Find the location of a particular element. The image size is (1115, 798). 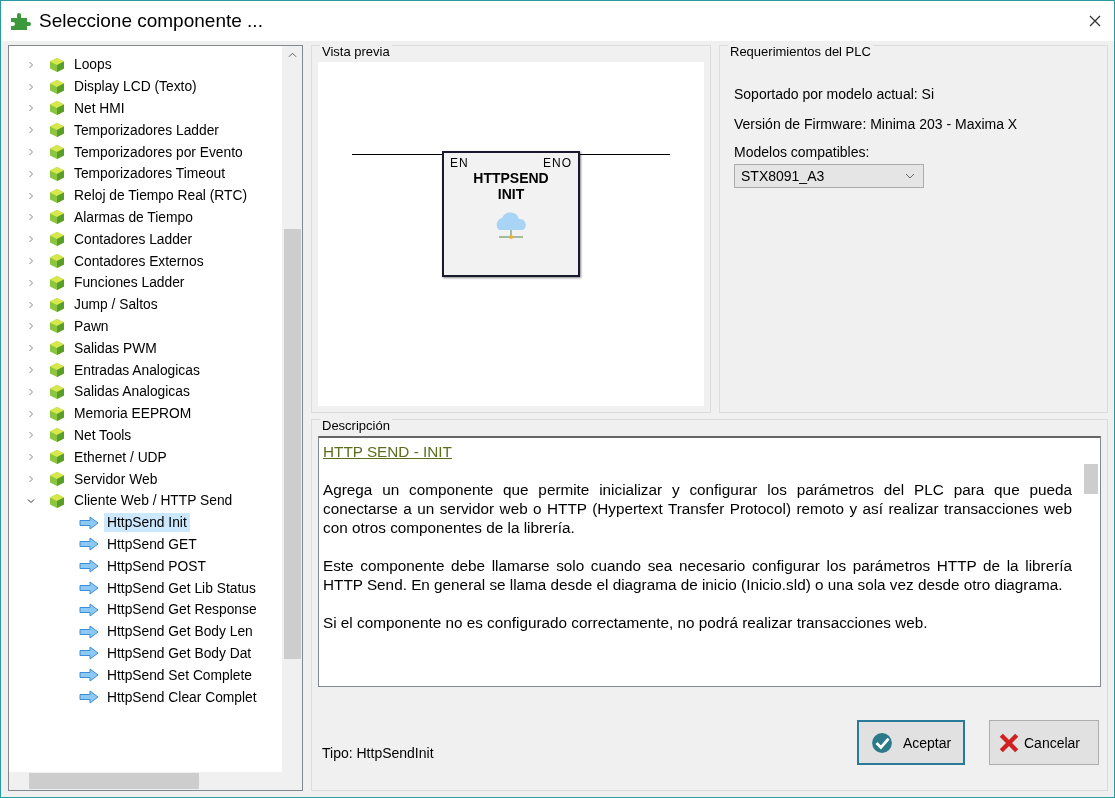

scroll-up-icon is located at coordinates (292, 55).